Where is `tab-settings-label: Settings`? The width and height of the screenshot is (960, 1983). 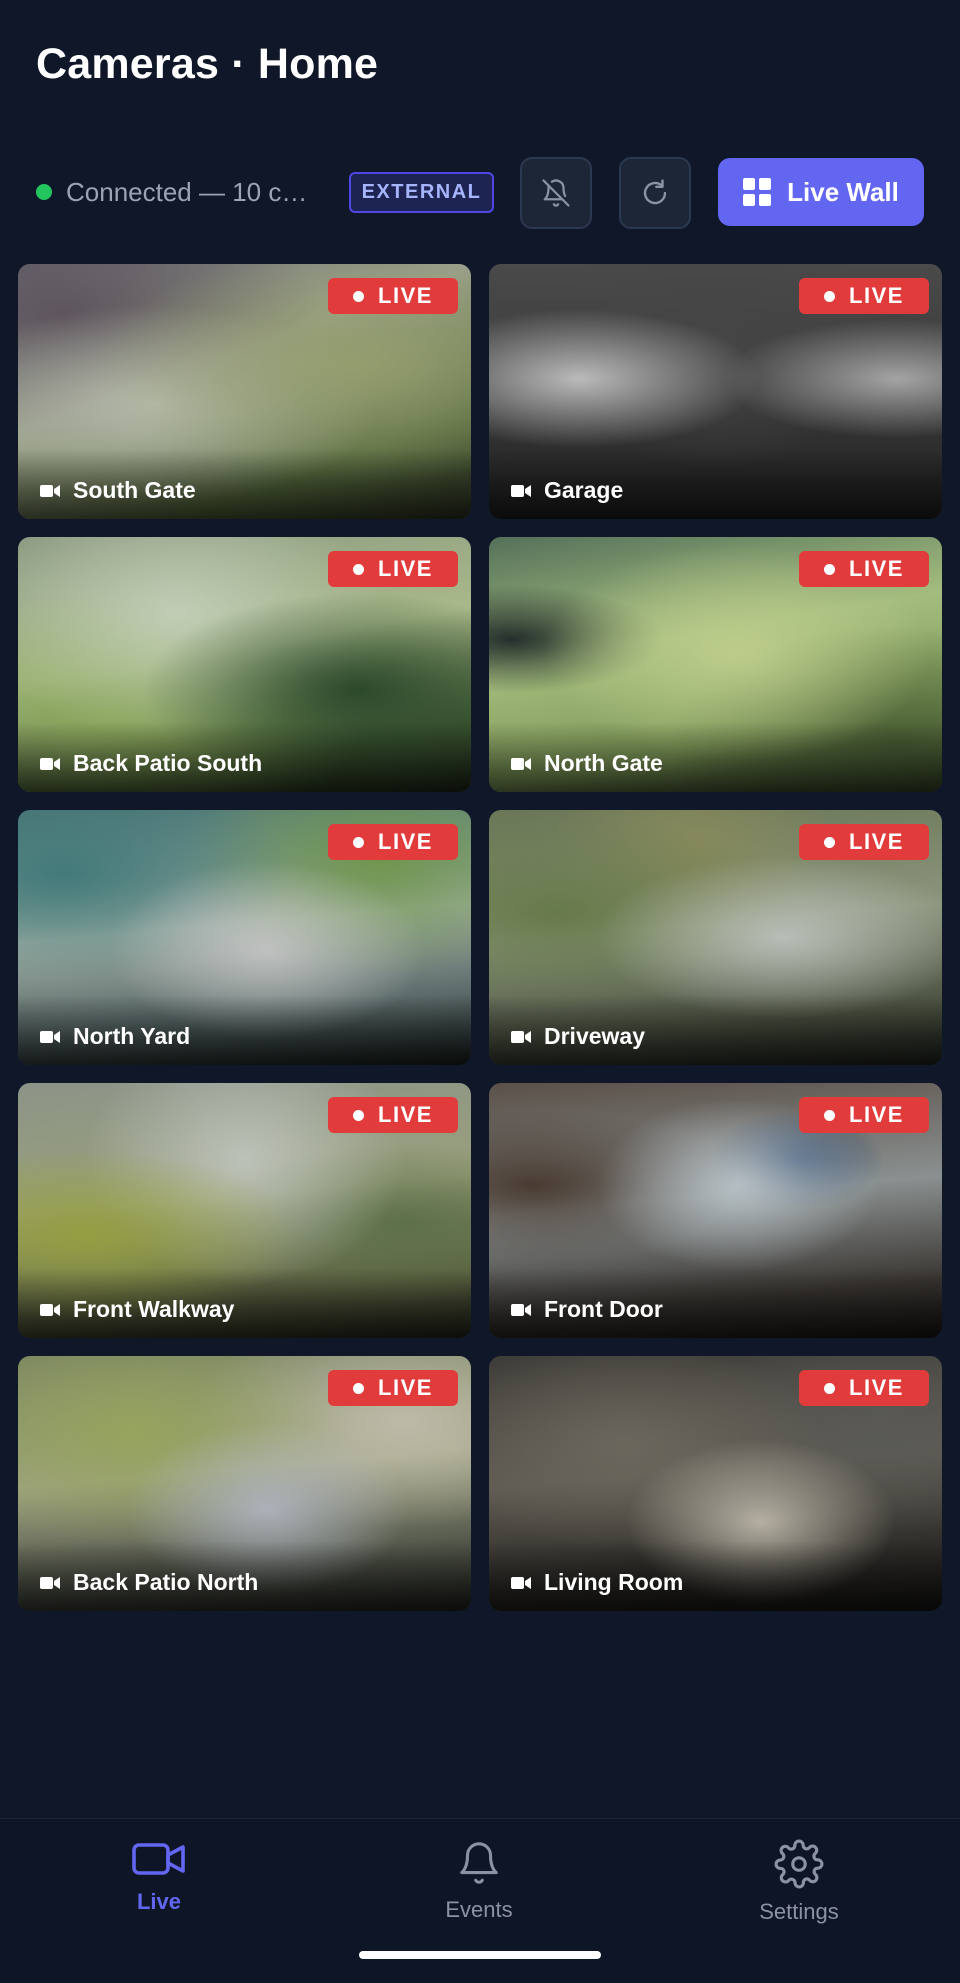
tab-settings-label: Settings is located at coordinates (799, 1911).